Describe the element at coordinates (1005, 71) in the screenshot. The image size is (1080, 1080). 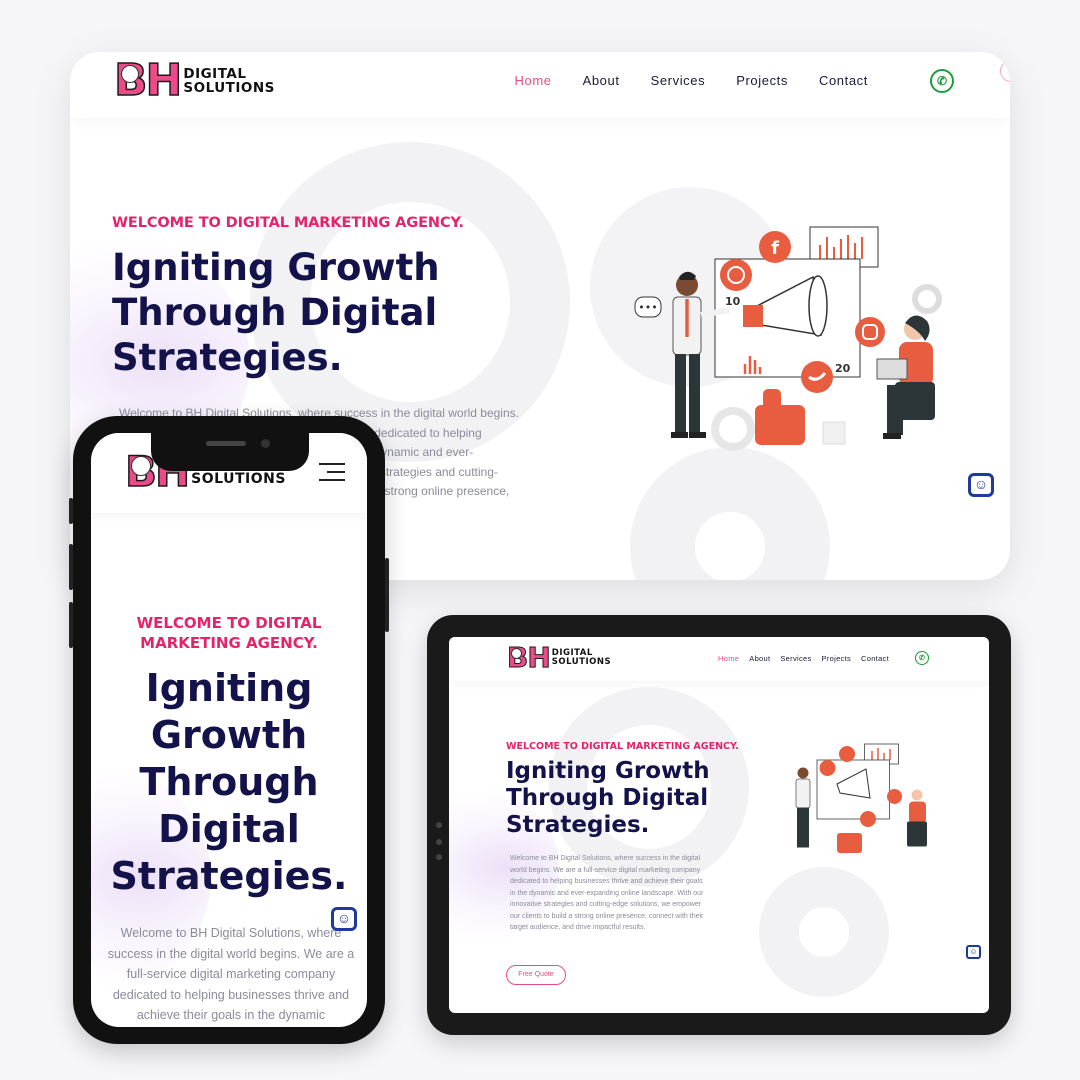
I see `corner-circle-icon` at that location.